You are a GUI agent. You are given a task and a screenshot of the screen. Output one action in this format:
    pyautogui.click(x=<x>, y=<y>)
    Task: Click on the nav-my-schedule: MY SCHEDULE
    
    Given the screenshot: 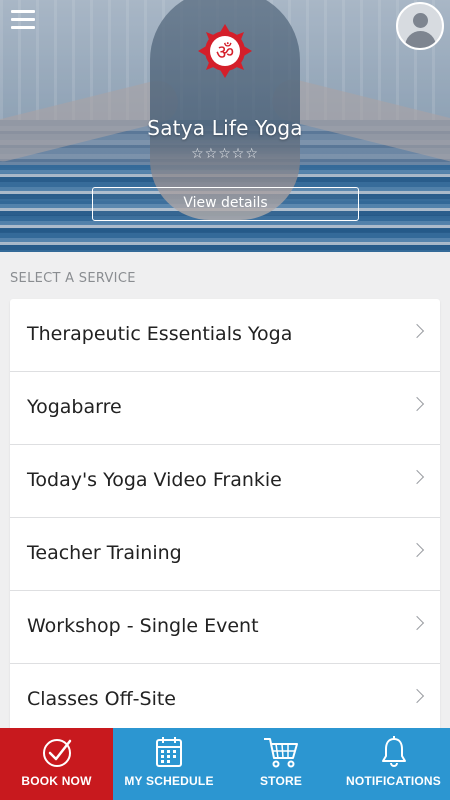 What is the action you would take?
    pyautogui.click(x=169, y=764)
    